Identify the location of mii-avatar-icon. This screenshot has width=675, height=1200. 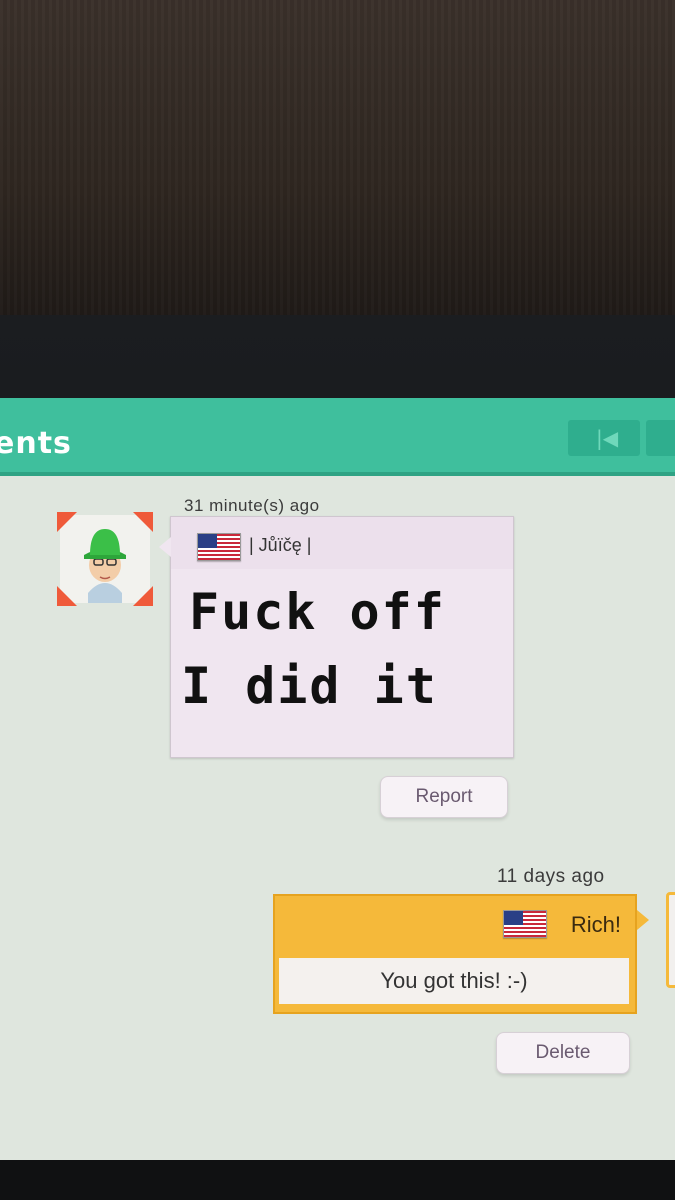
(105, 566).